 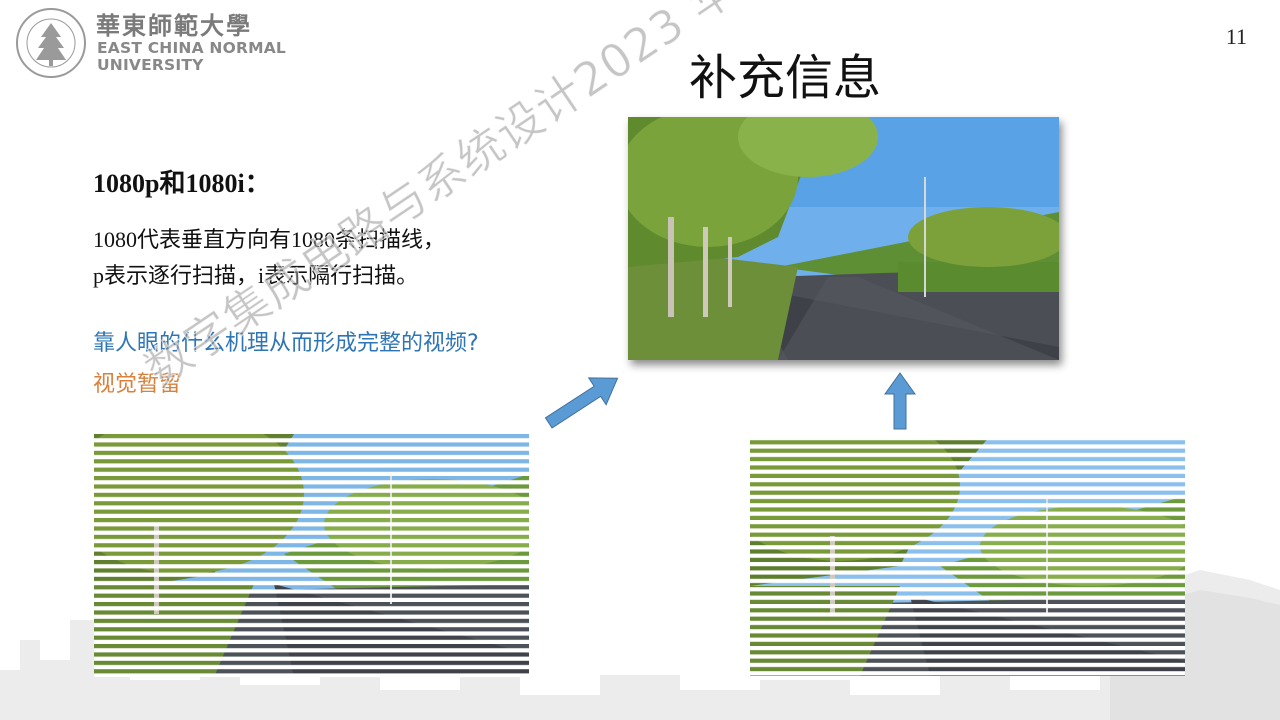 I want to click on university-chinese-name: 華東師範大學, so click(x=174, y=25).